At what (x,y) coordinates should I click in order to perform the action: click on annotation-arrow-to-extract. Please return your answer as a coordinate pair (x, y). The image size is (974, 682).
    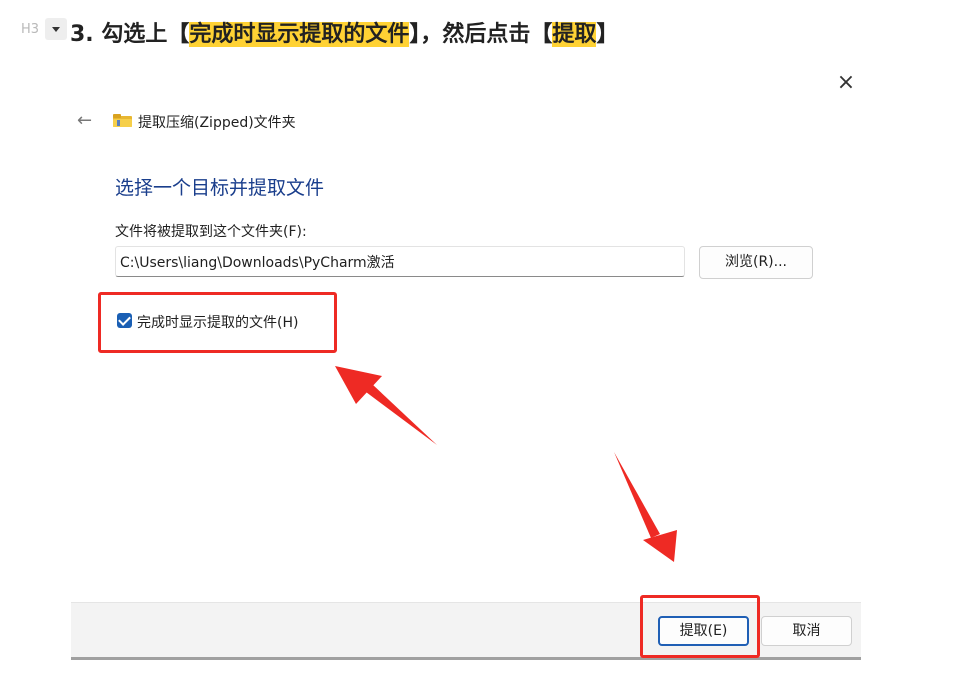
    Looking at the image, I should click on (645, 507).